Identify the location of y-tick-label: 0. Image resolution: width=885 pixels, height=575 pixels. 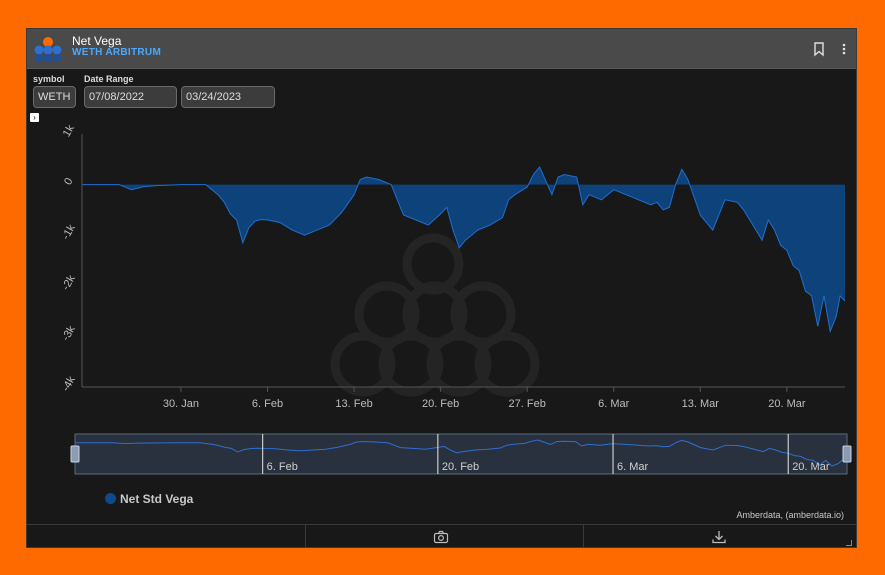
(68, 181).